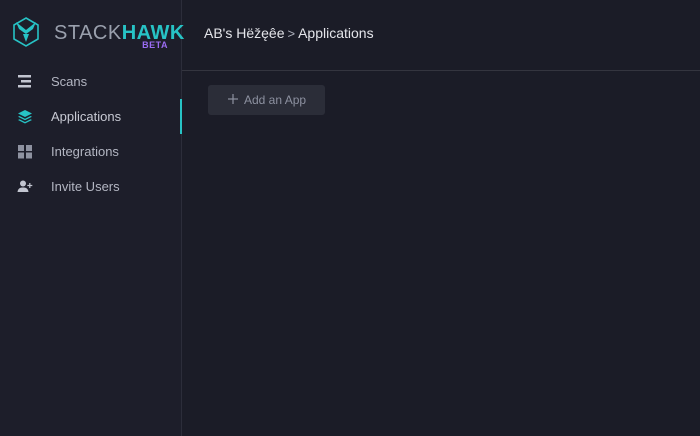  What do you see at coordinates (98, 34) in the screenshot?
I see `brand-logo: STACKHAWK BETA` at bounding box center [98, 34].